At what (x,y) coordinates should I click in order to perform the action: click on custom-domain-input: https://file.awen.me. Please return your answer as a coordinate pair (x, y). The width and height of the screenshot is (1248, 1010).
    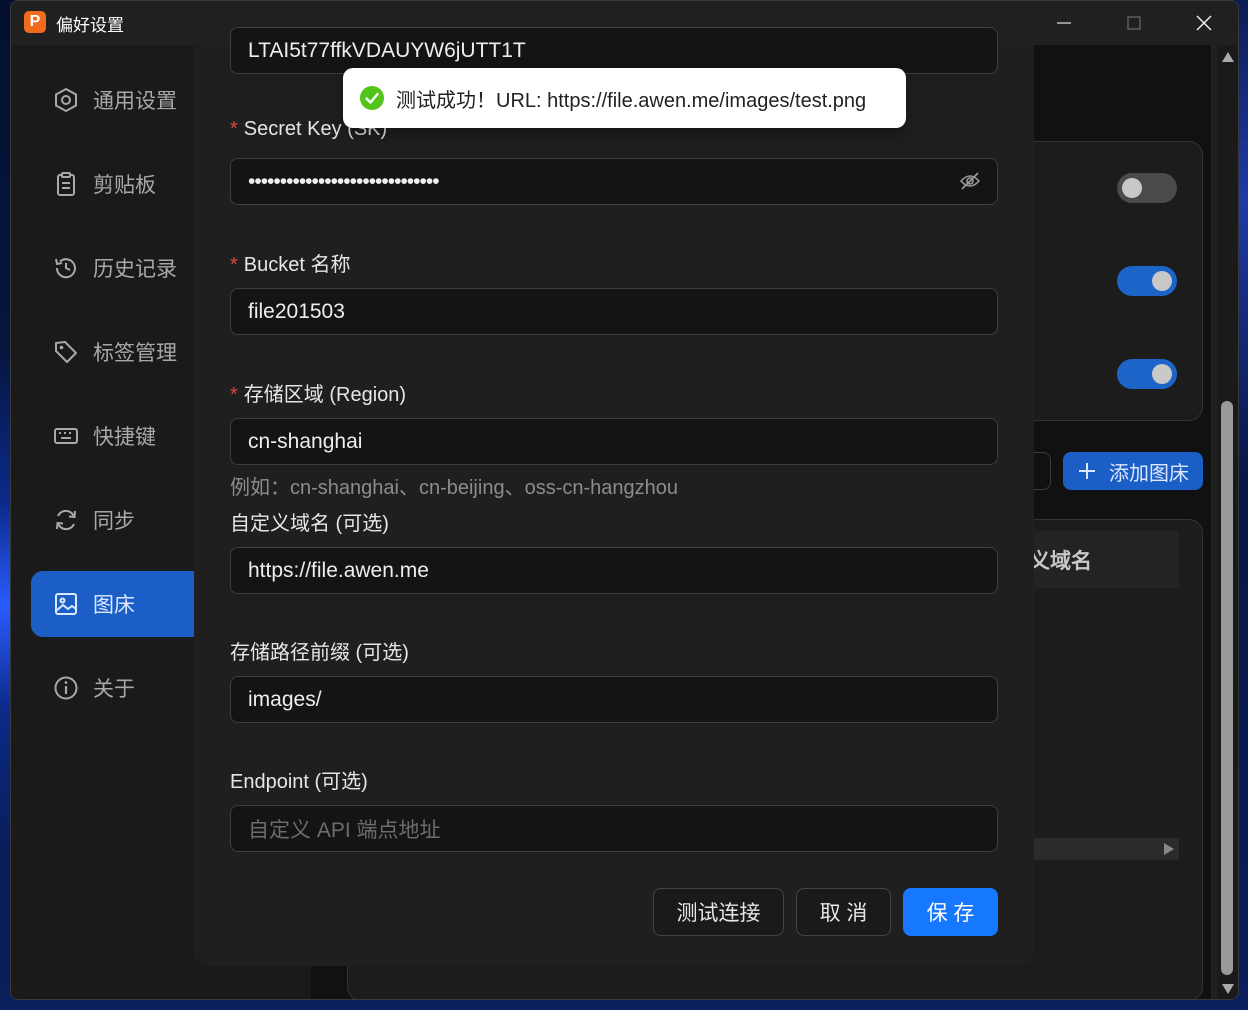
    Looking at the image, I should click on (614, 570).